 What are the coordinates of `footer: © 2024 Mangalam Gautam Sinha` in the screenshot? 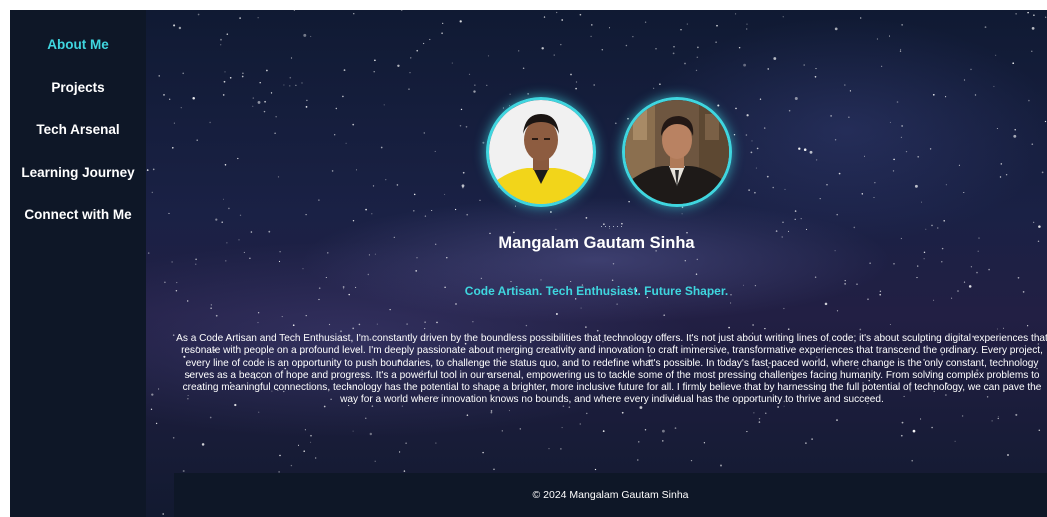 It's located at (610, 495).